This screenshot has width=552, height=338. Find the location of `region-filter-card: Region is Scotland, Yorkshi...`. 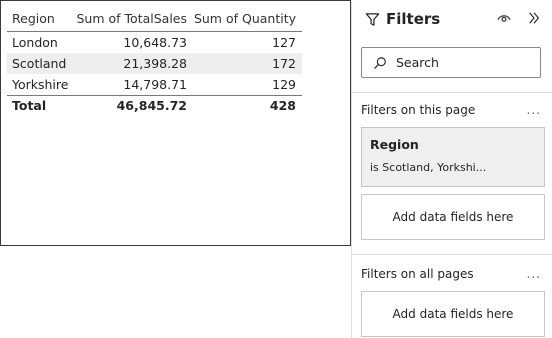

region-filter-card: Region is Scotland, Yorkshi... is located at coordinates (453, 157).